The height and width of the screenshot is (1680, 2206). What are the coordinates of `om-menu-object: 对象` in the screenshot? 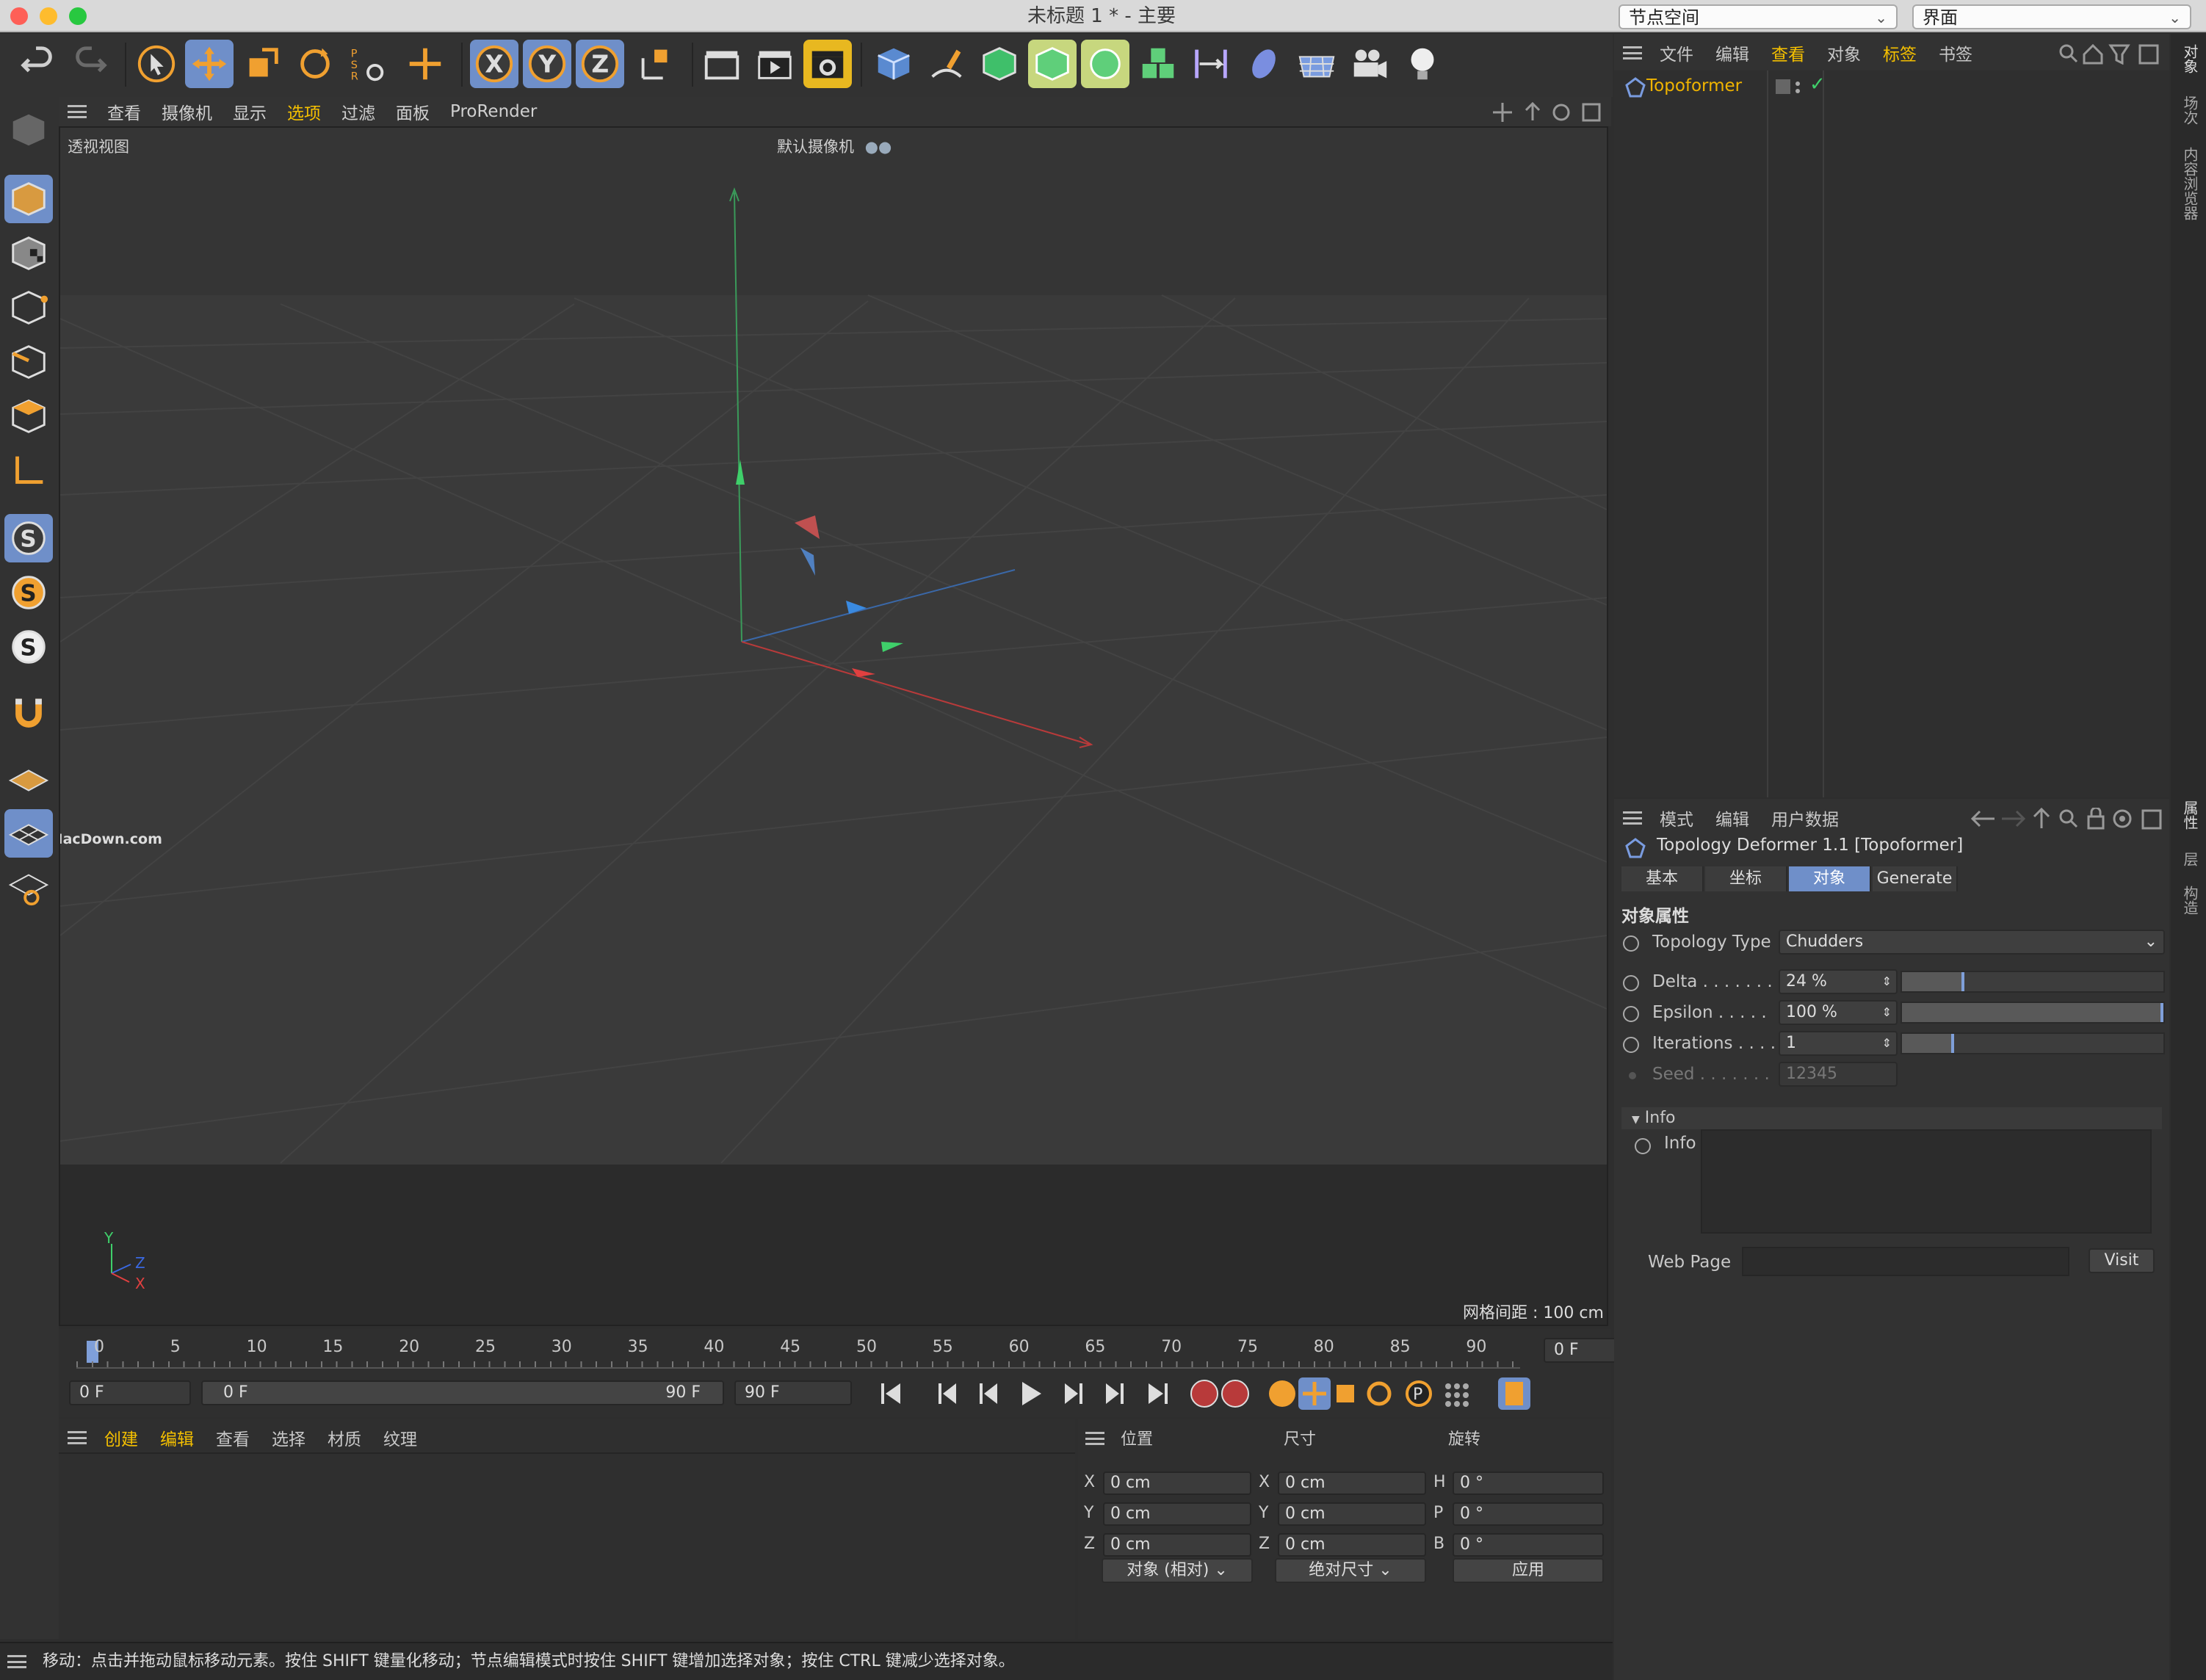 It's located at (1844, 52).